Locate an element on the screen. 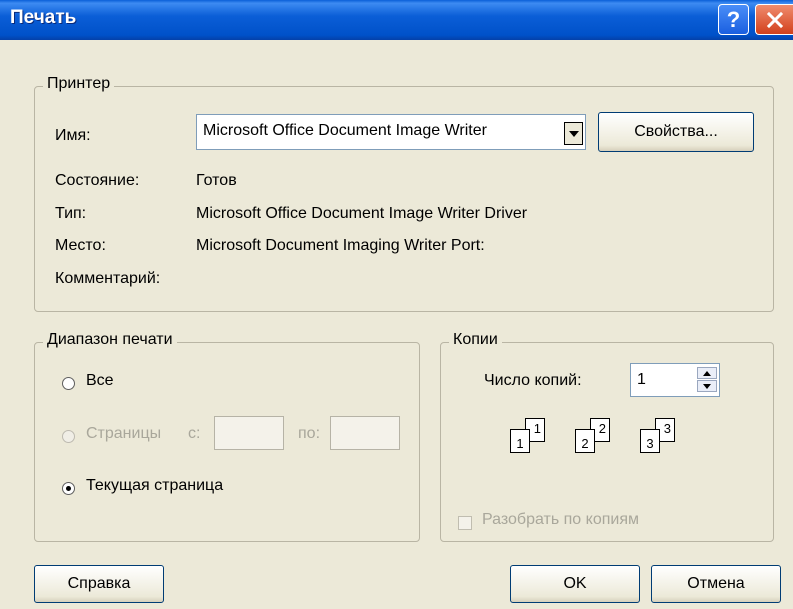  spin-down-button is located at coordinates (707, 386).